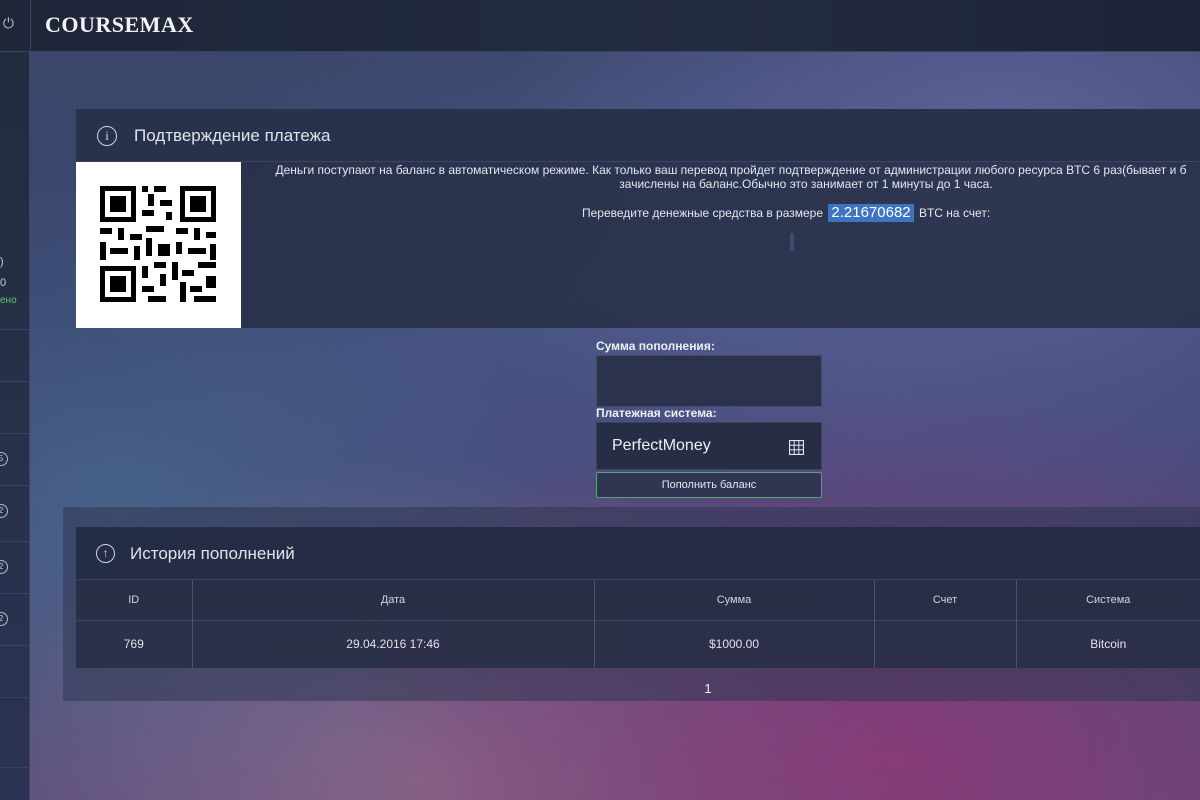 The height and width of the screenshot is (800, 1200). I want to click on column-header-amount: Сумма, so click(733, 600).